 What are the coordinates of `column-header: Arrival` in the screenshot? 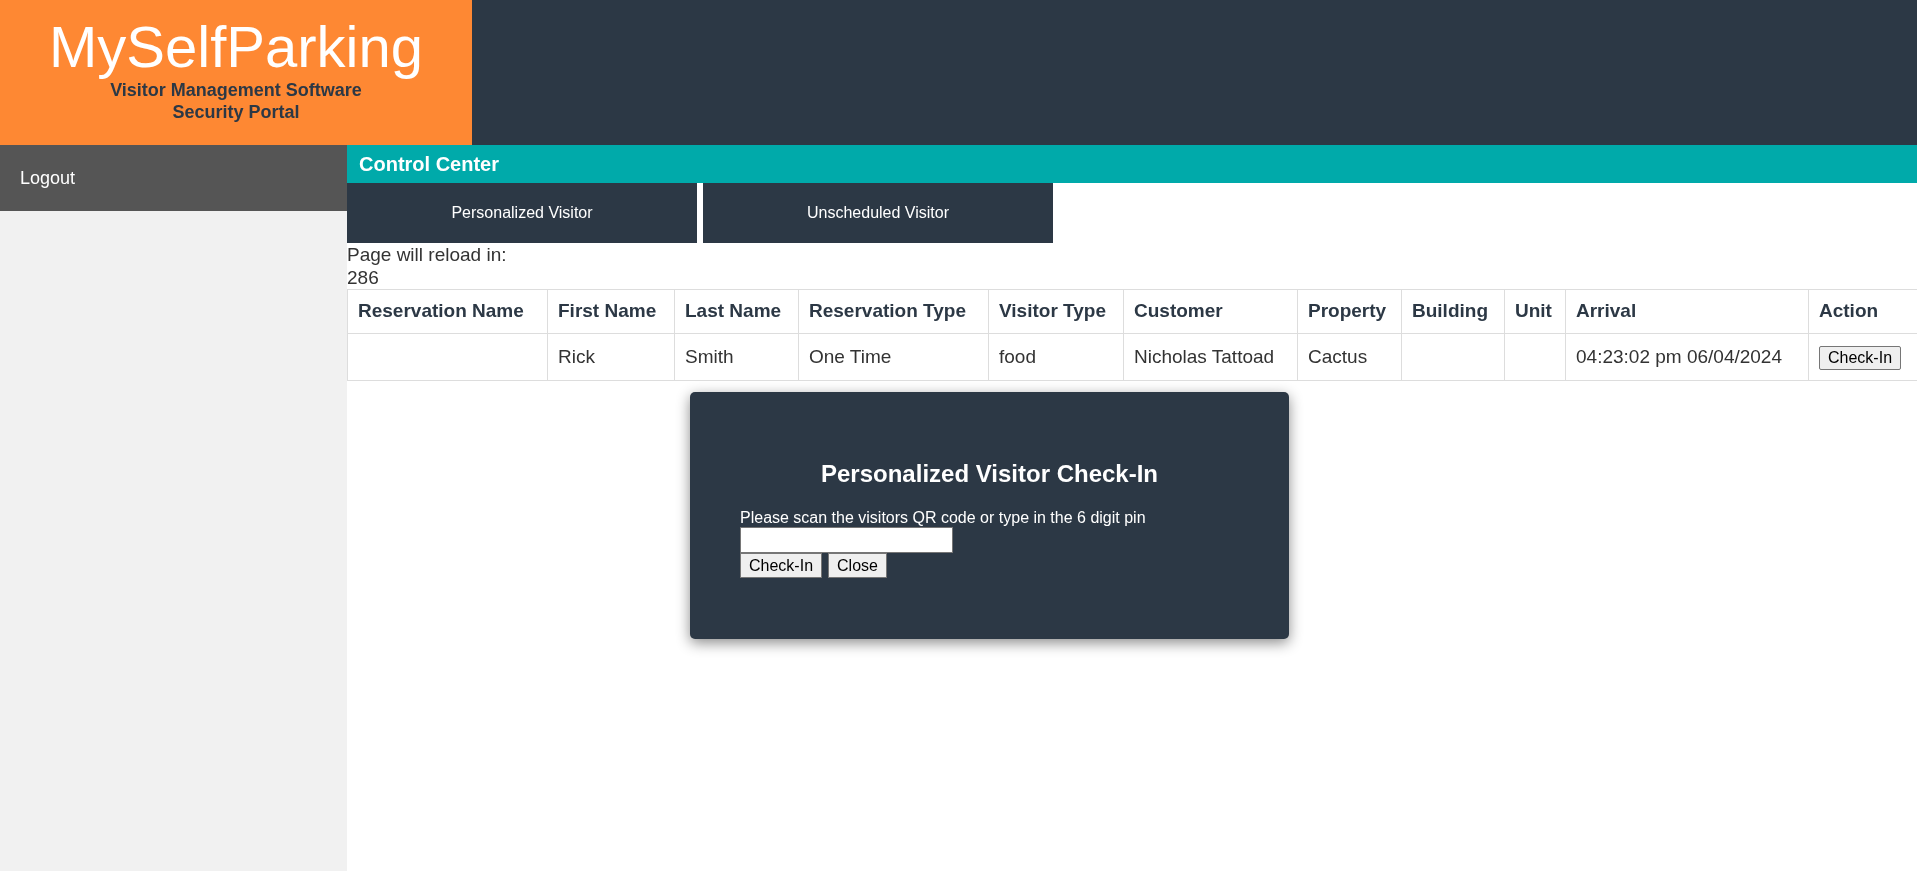 It's located at (1687, 311).